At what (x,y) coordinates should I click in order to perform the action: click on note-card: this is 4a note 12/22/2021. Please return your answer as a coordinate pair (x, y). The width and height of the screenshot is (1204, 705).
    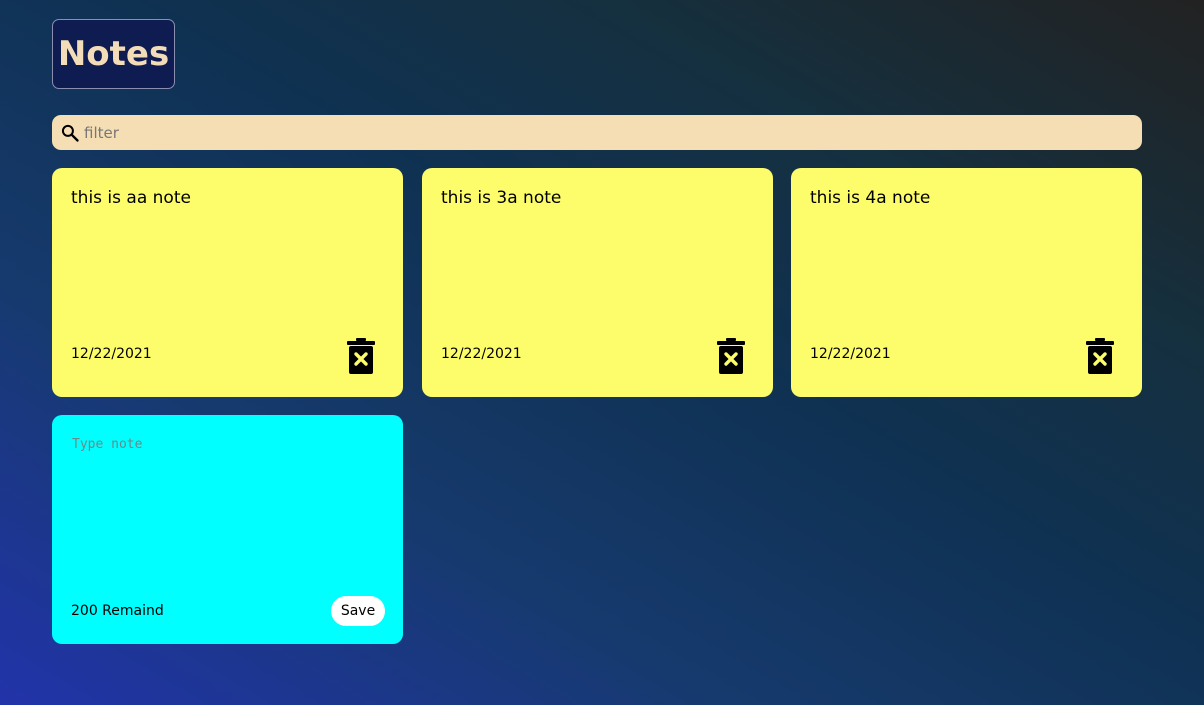
    Looking at the image, I should click on (966, 282).